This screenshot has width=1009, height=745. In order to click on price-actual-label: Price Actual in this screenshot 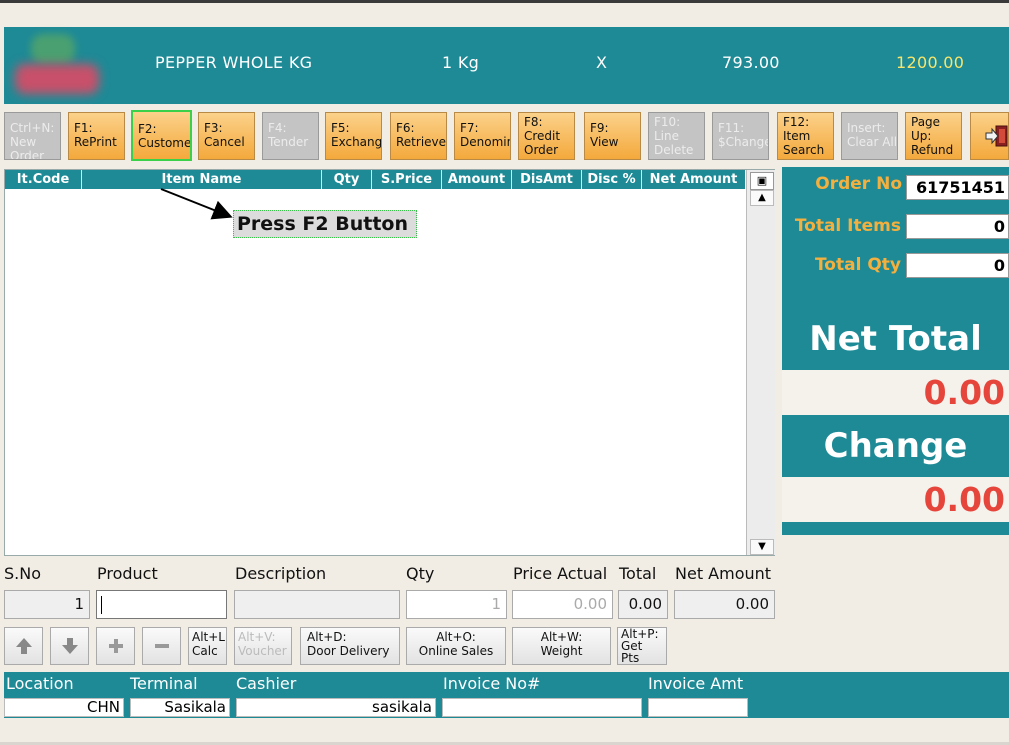, I will do `click(560, 573)`.